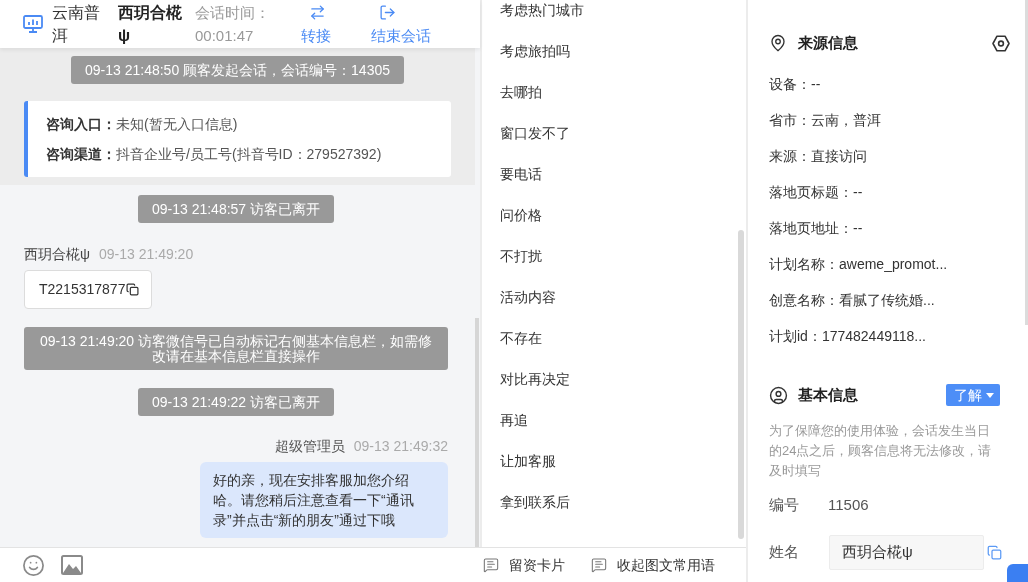 The image size is (1028, 582). Describe the element at coordinates (784, 552) in the screenshot. I see `field-label: 姓名` at that location.